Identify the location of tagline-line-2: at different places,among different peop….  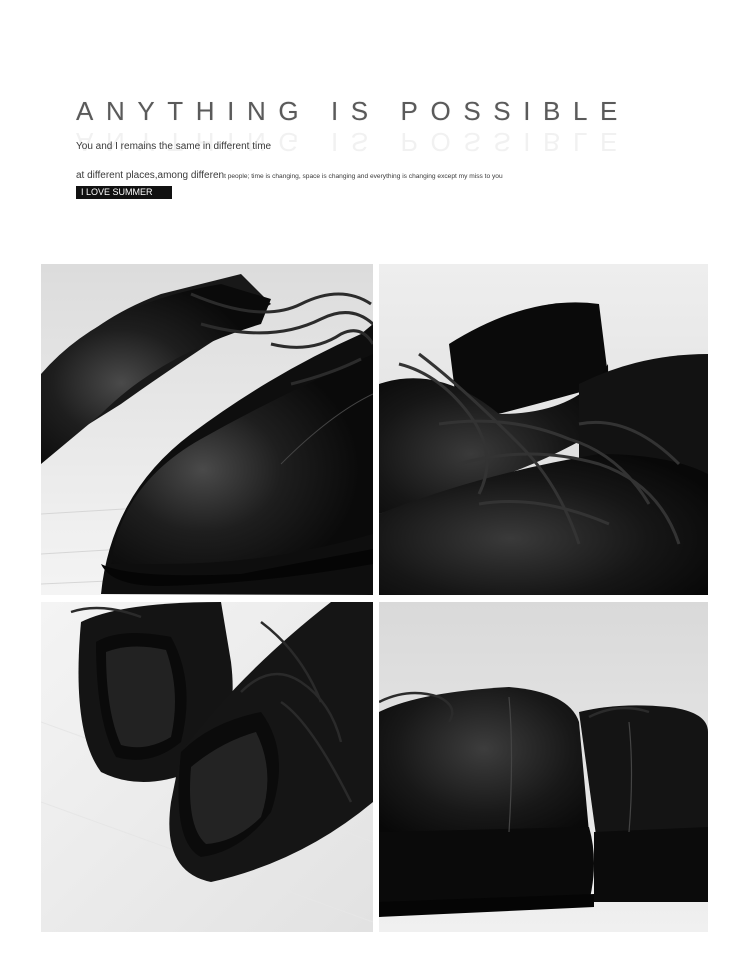
(289, 174).